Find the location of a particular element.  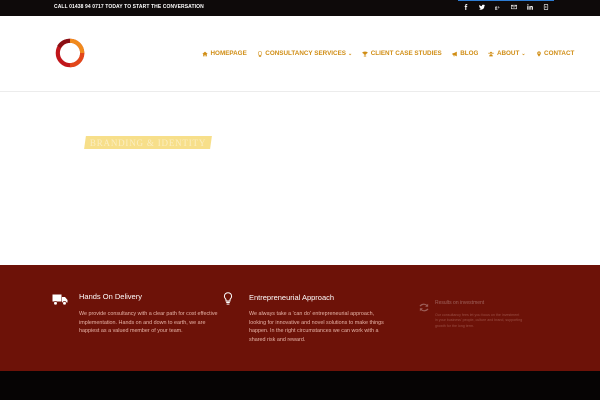

nav-item-label: ABOUT is located at coordinates (508, 53).